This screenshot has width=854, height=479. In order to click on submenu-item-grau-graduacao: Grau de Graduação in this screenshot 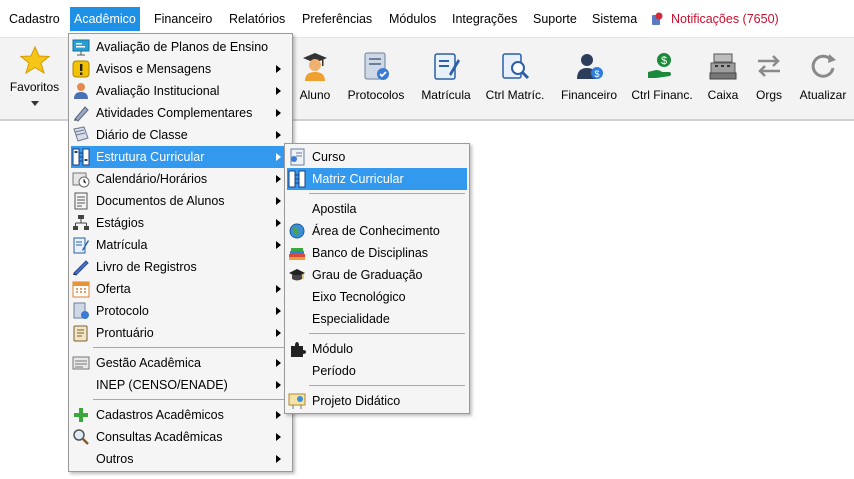, I will do `click(377, 275)`.